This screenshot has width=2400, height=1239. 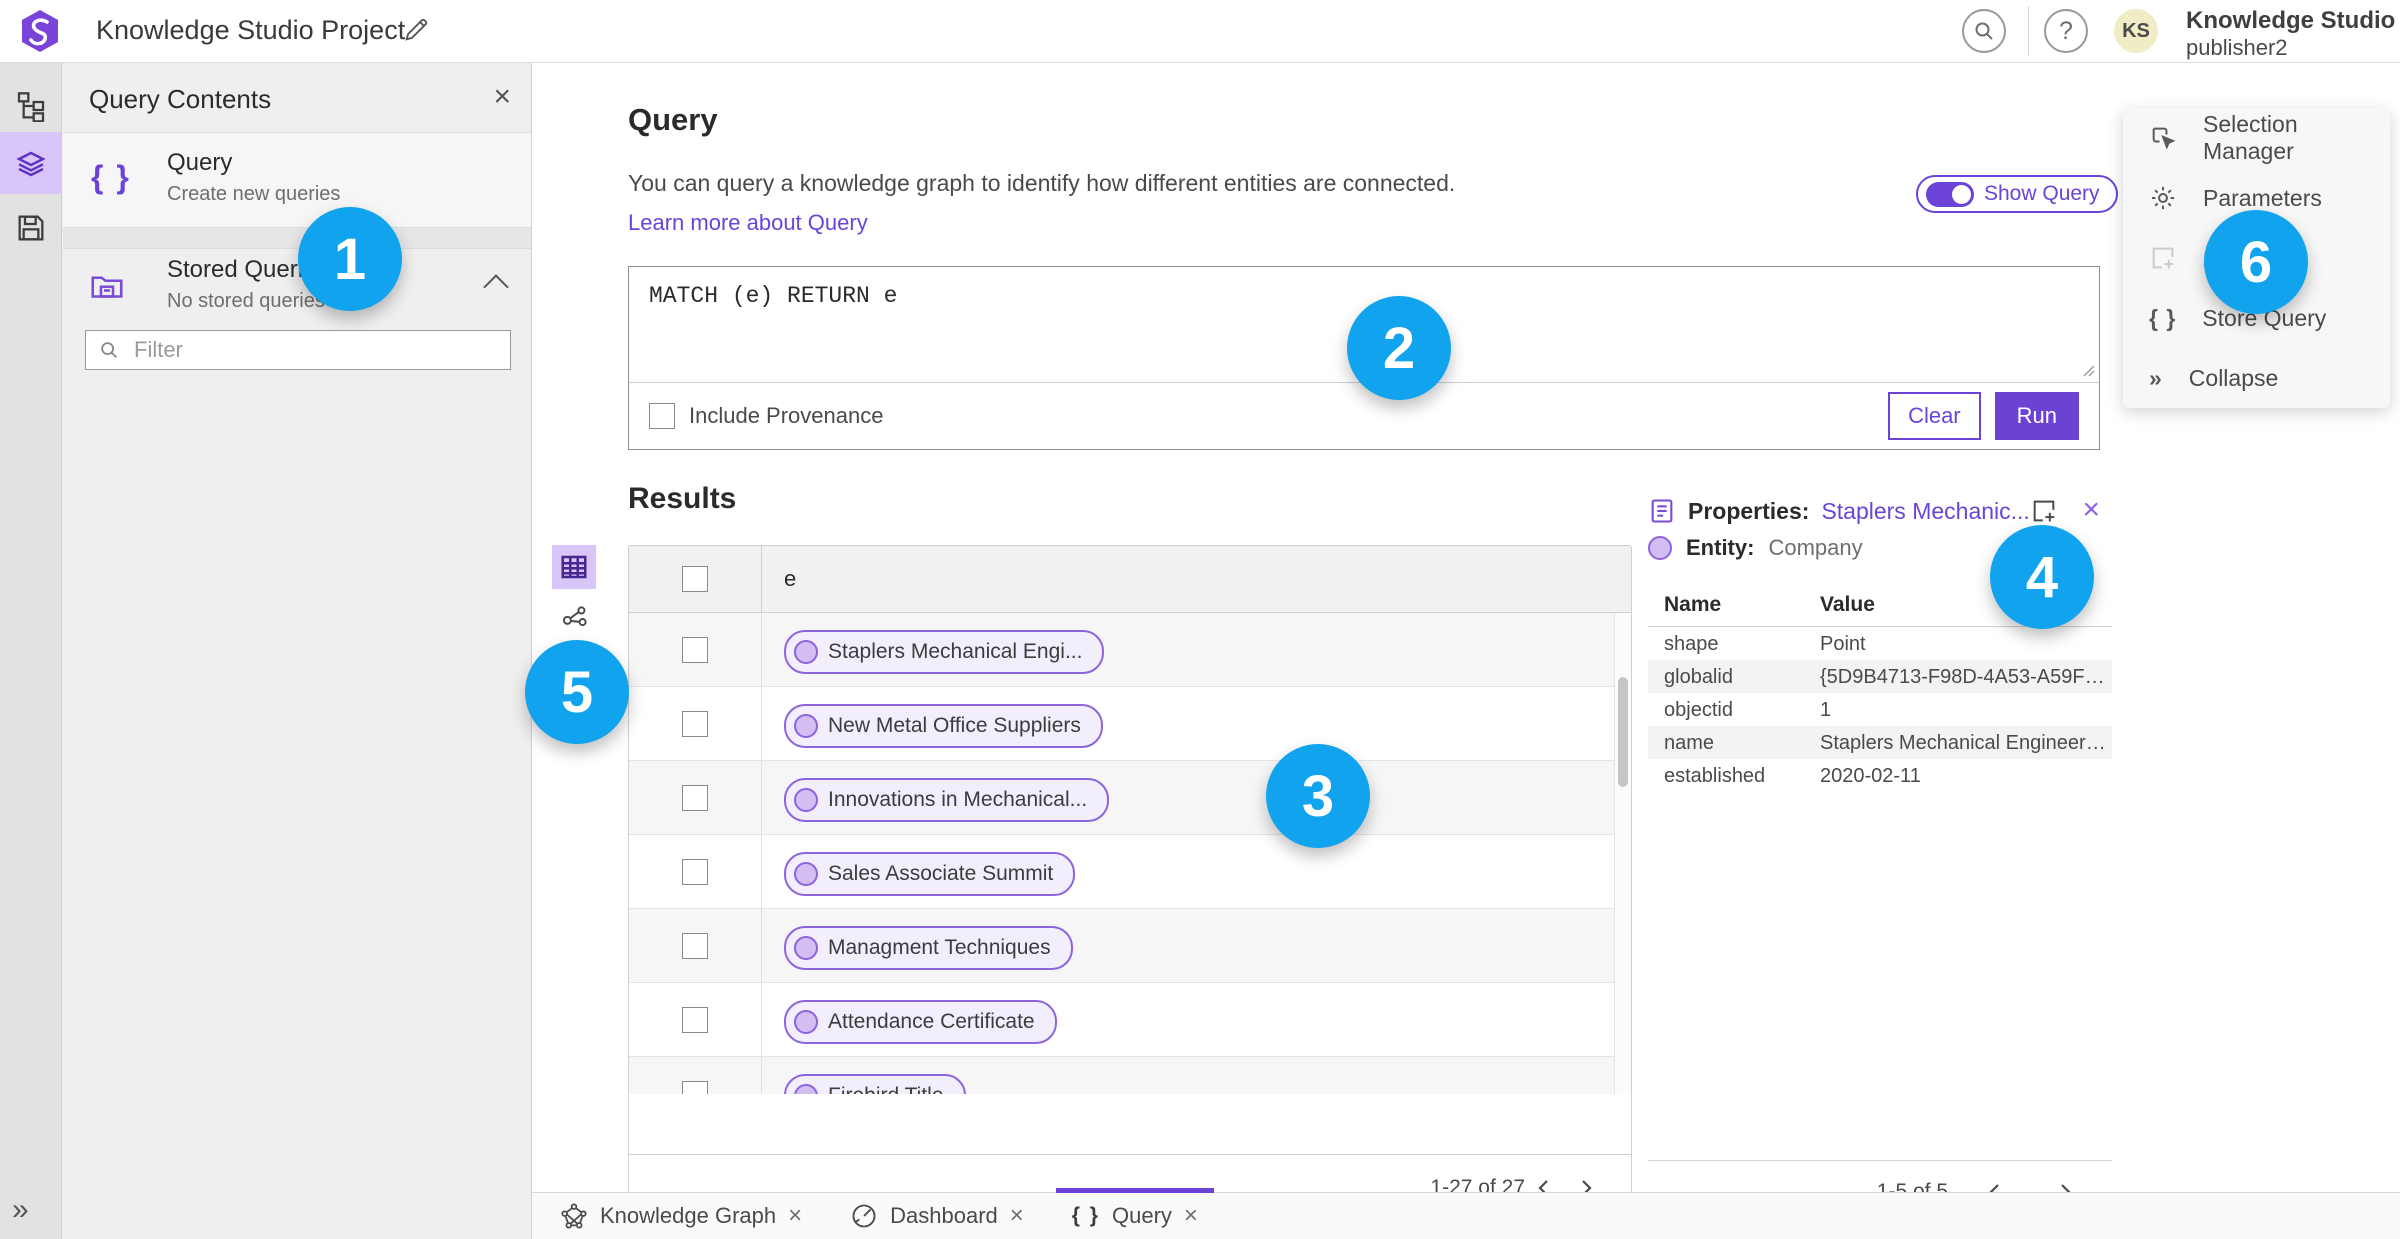 What do you see at coordinates (937, 1216) in the screenshot?
I see `tab-dashboard: Dashboard ×` at bounding box center [937, 1216].